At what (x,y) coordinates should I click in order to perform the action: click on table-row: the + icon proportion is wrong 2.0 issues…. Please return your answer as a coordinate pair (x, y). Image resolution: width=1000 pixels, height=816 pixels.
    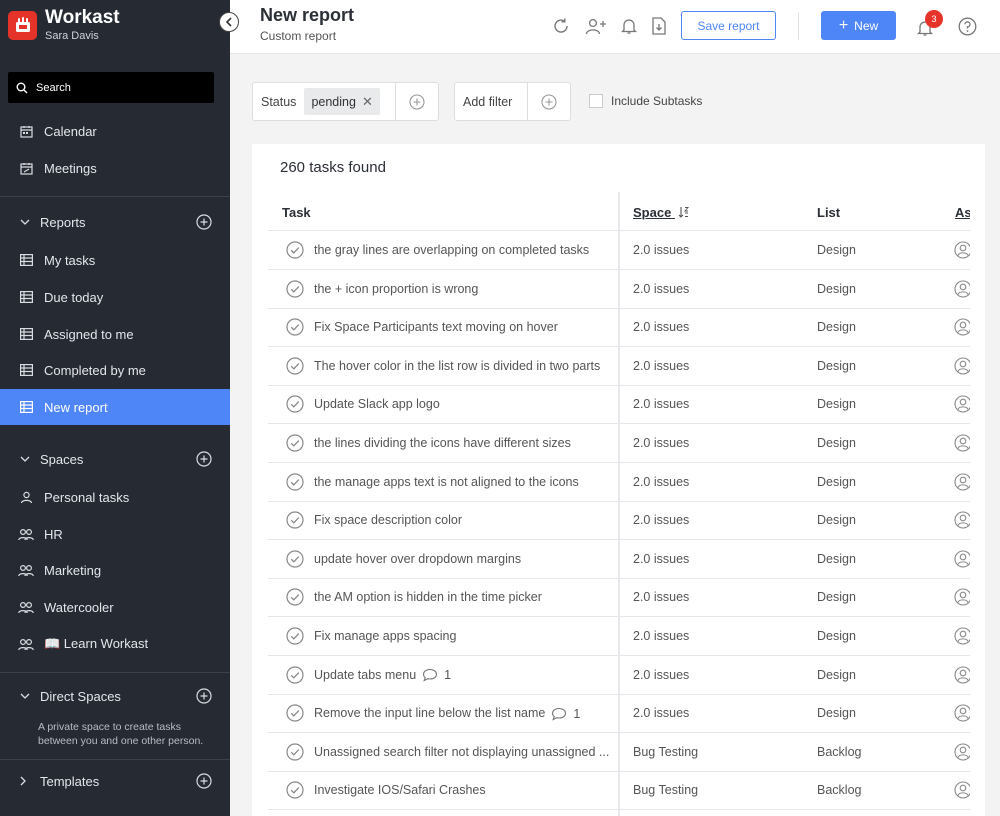
    Looking at the image, I should click on (619, 289).